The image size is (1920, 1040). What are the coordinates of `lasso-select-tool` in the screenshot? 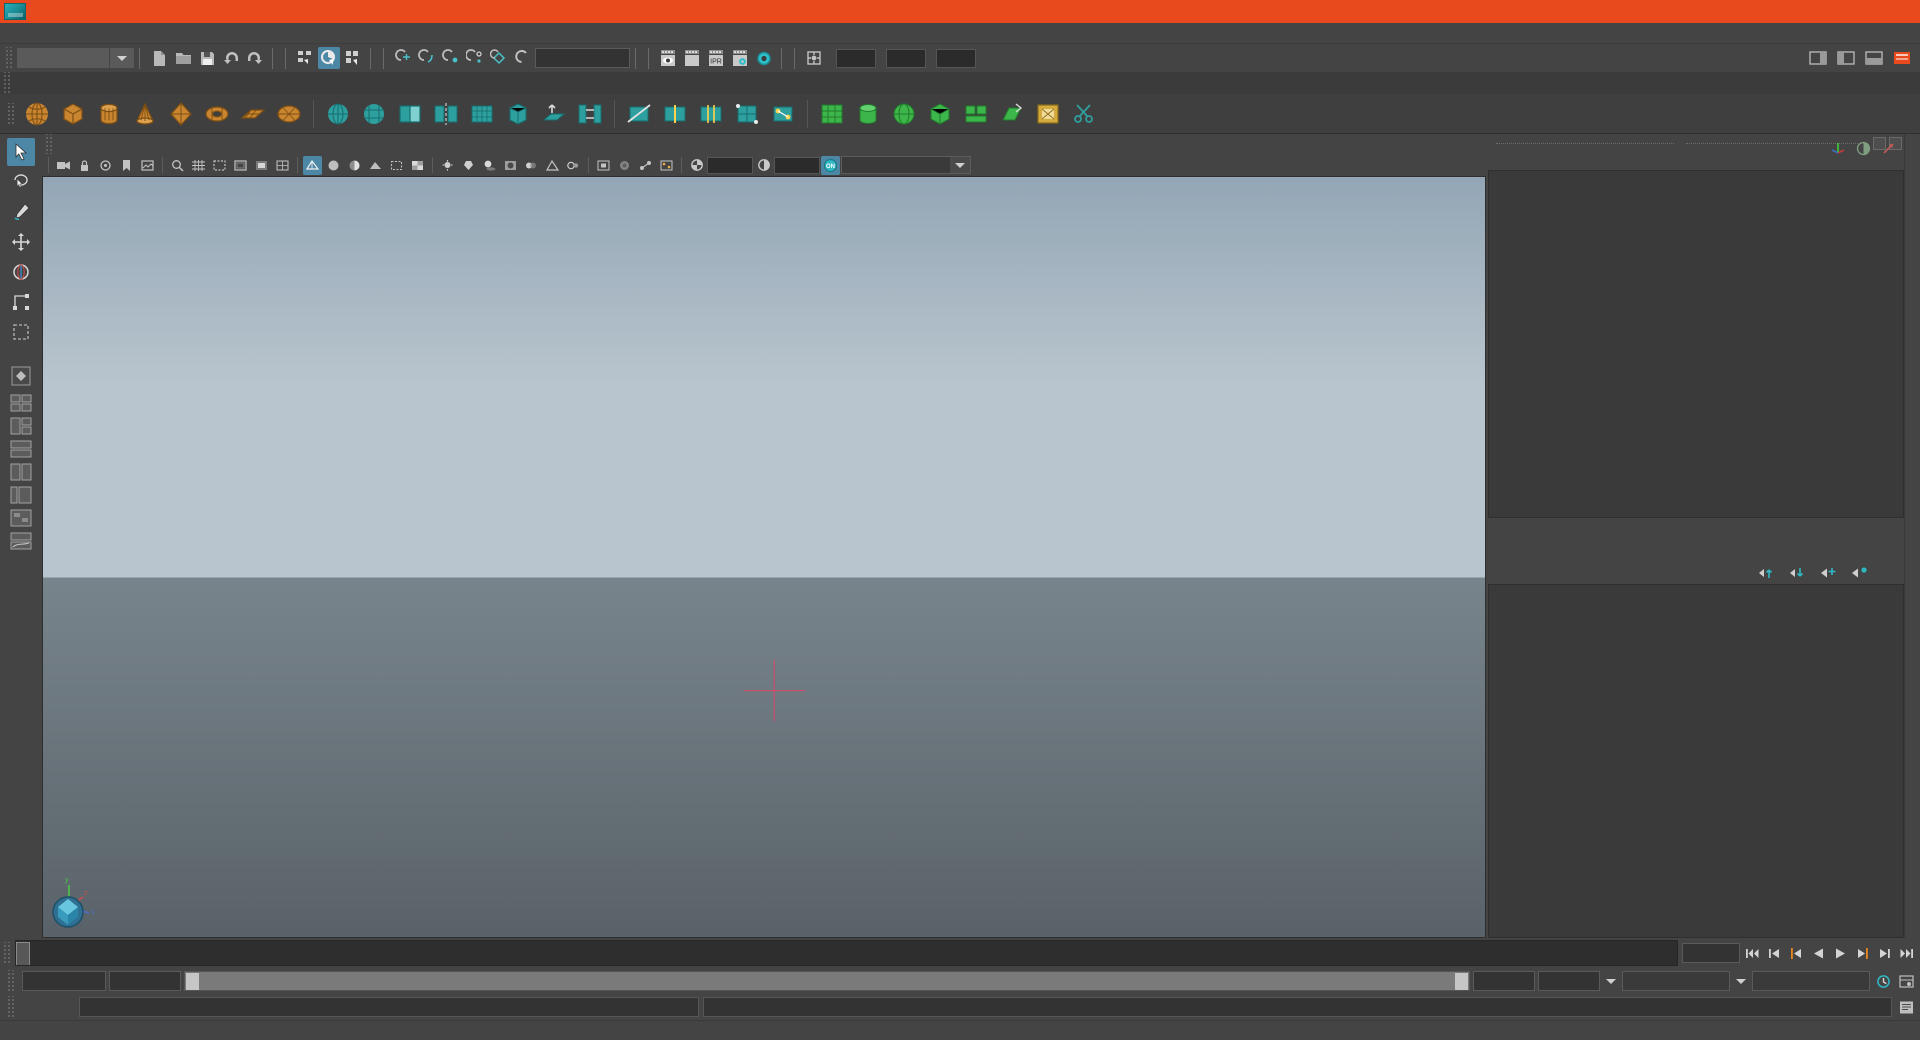 It's located at (21, 182).